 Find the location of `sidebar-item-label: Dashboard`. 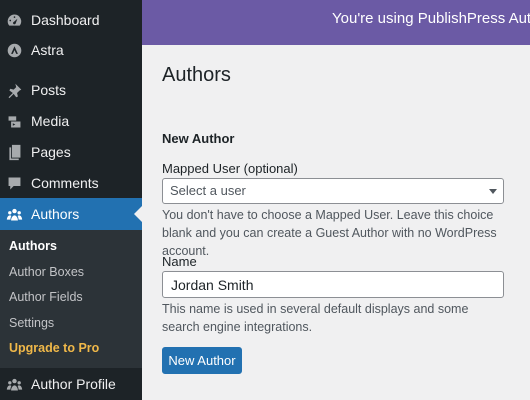

sidebar-item-label: Dashboard is located at coordinates (65, 20).